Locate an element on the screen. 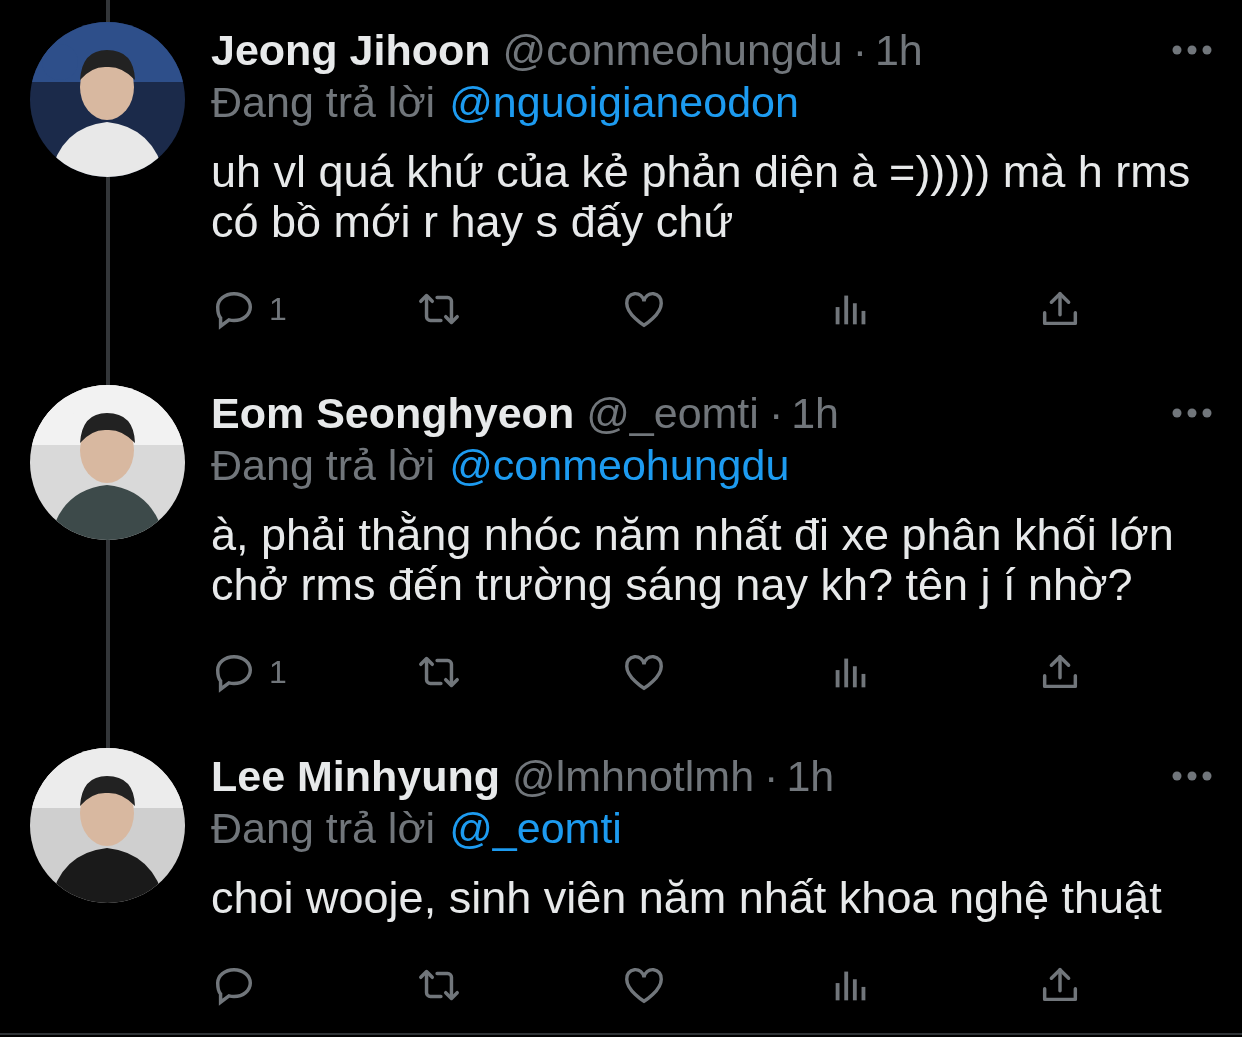  user-handle: @_eomti is located at coordinates (672, 413).